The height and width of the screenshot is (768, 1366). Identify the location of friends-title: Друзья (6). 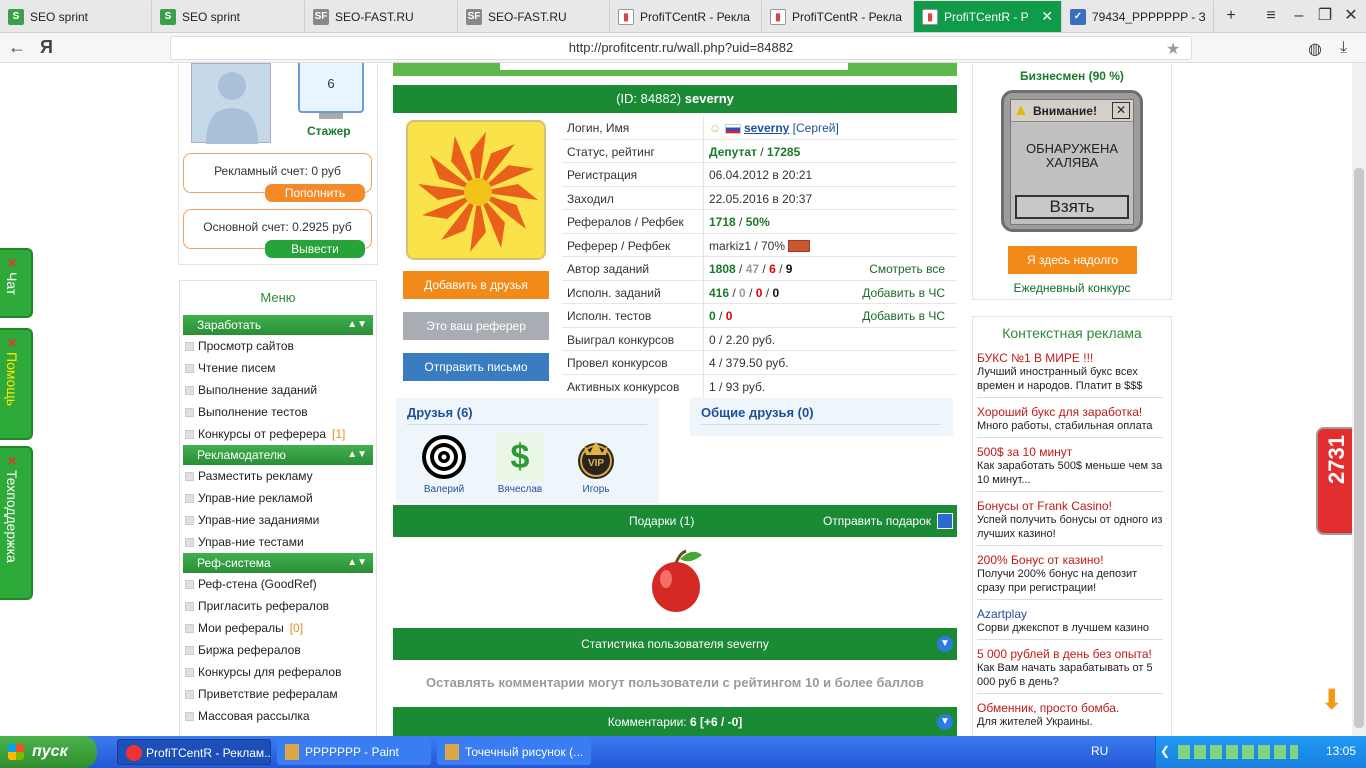
(440, 412).